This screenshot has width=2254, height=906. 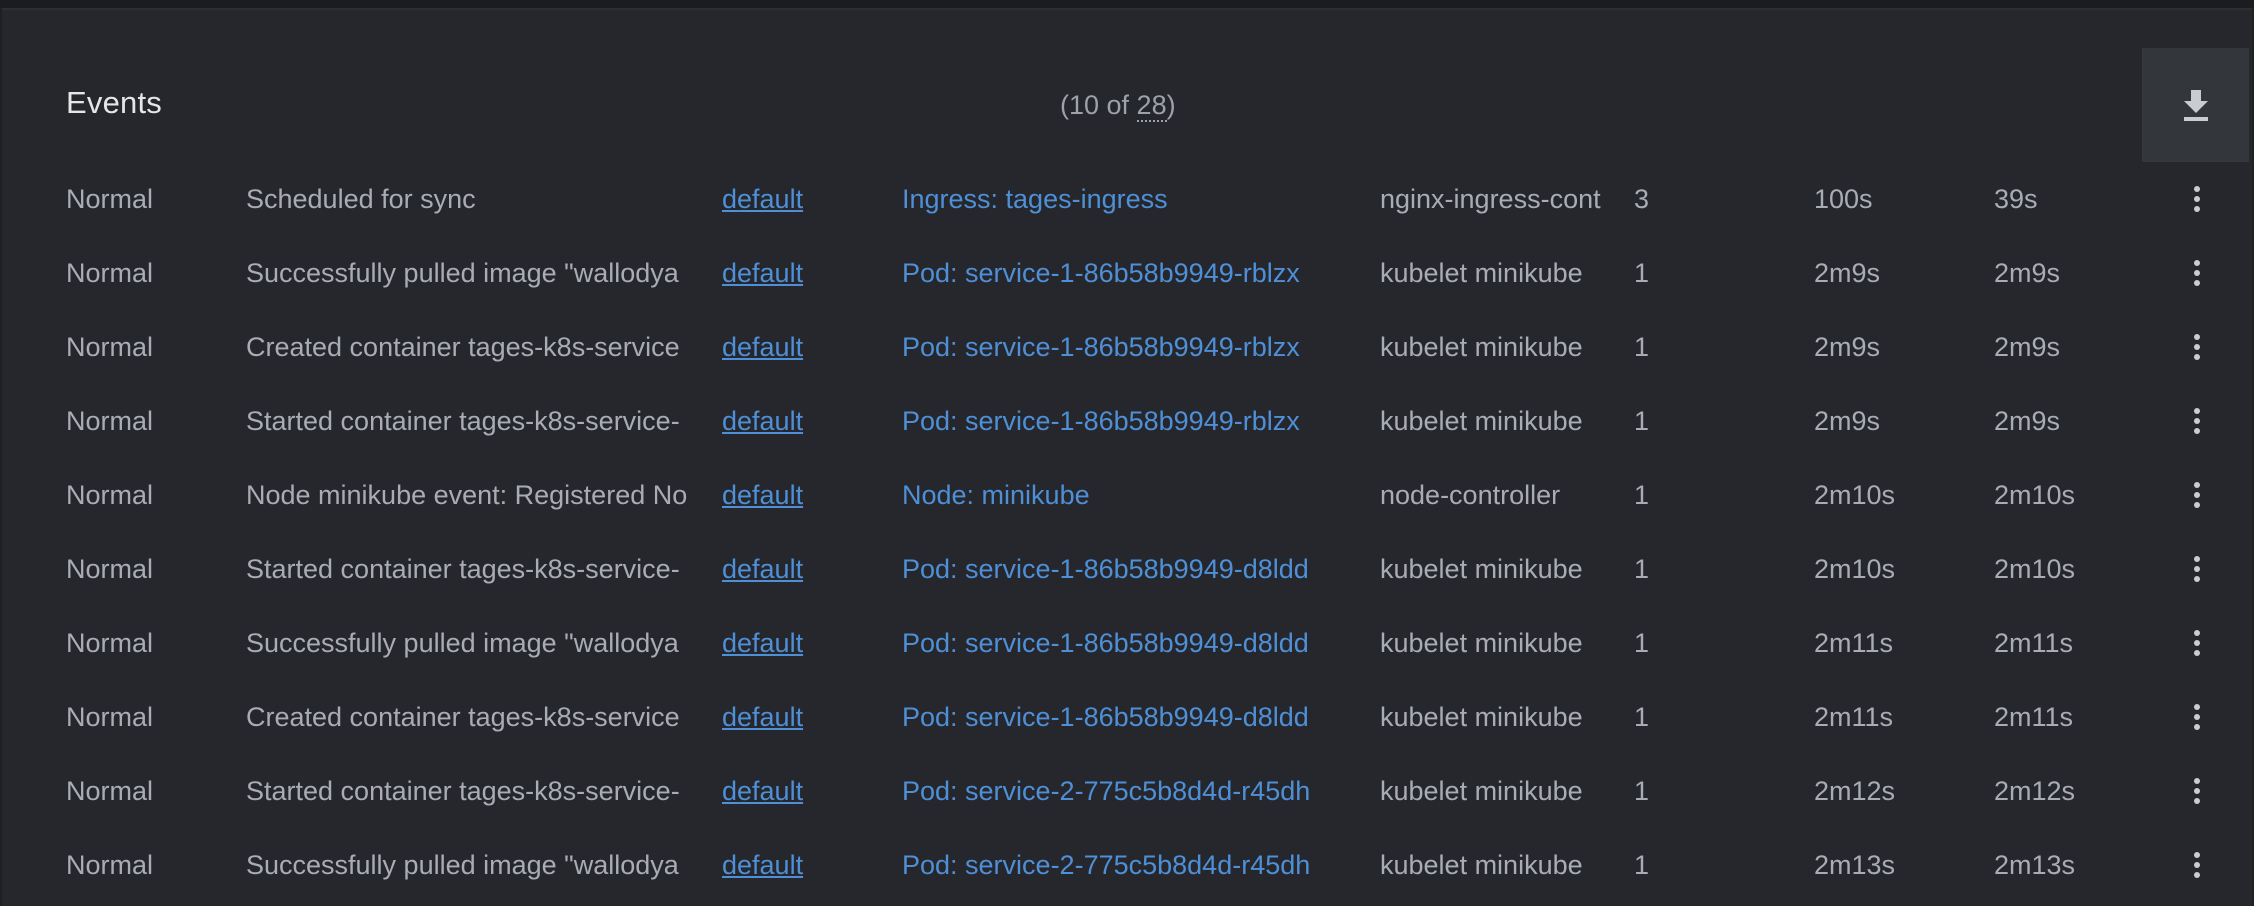 I want to click on top-divider, so click(x=1127, y=4).